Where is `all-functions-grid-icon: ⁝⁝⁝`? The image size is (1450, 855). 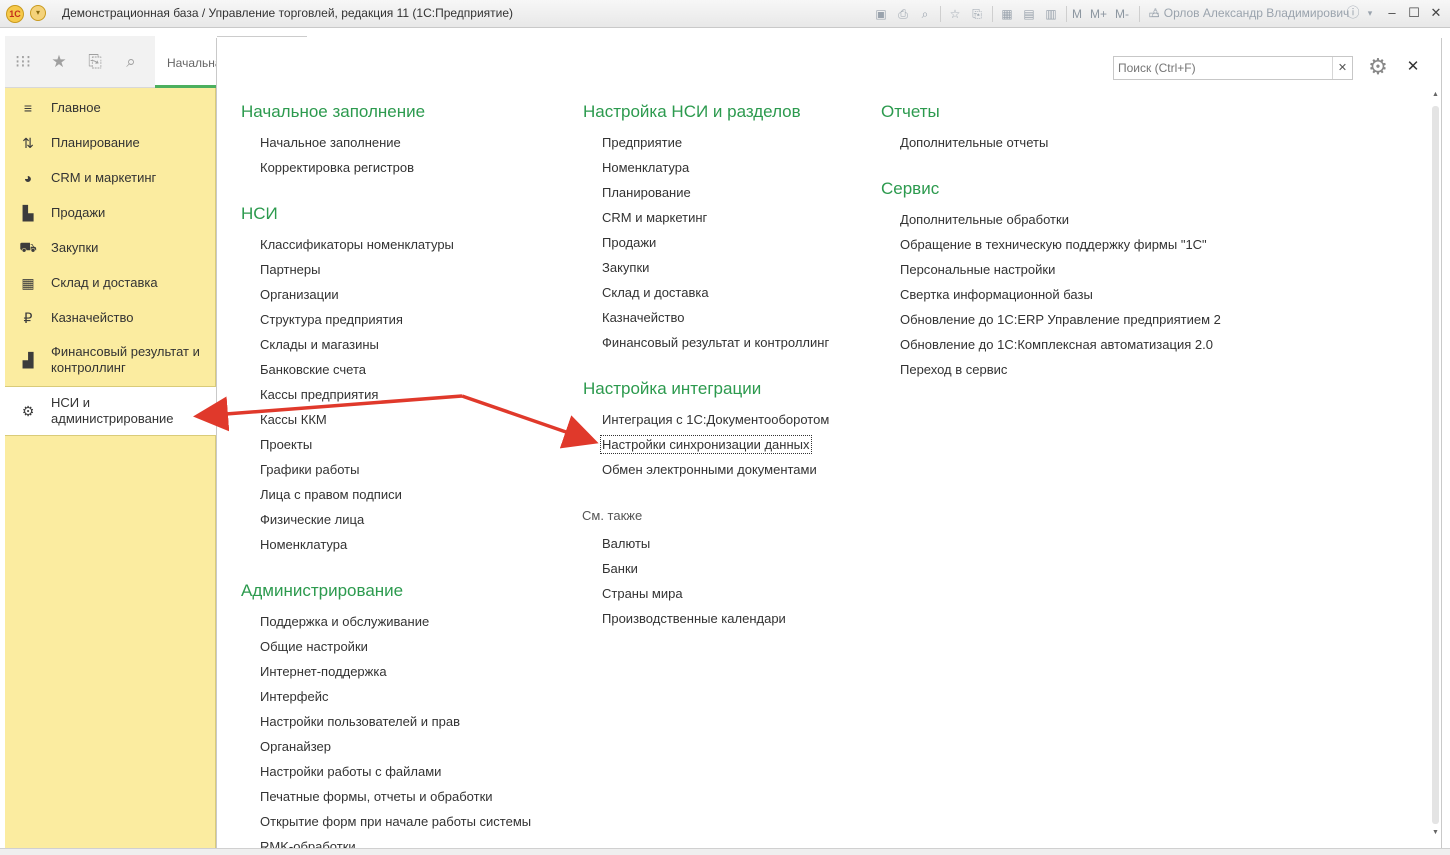
all-functions-grid-icon: ⁝⁝⁝ is located at coordinates (23, 62).